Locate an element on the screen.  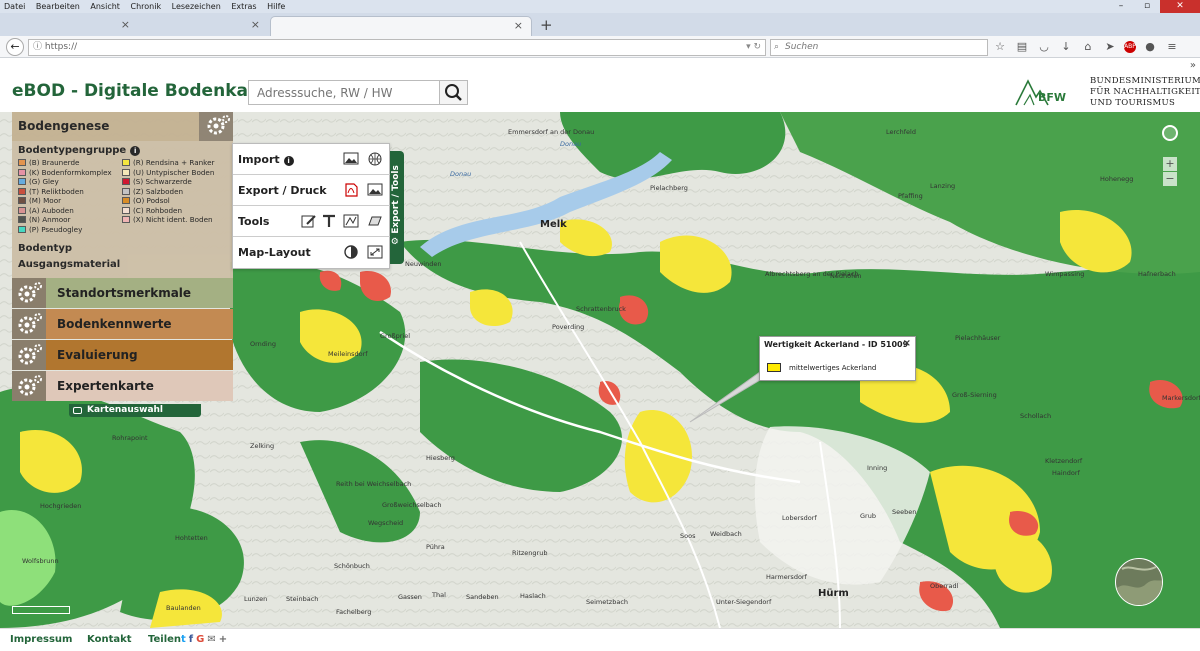
legend-item: (K) Bodenformkomplex is located at coordinates (65, 173).